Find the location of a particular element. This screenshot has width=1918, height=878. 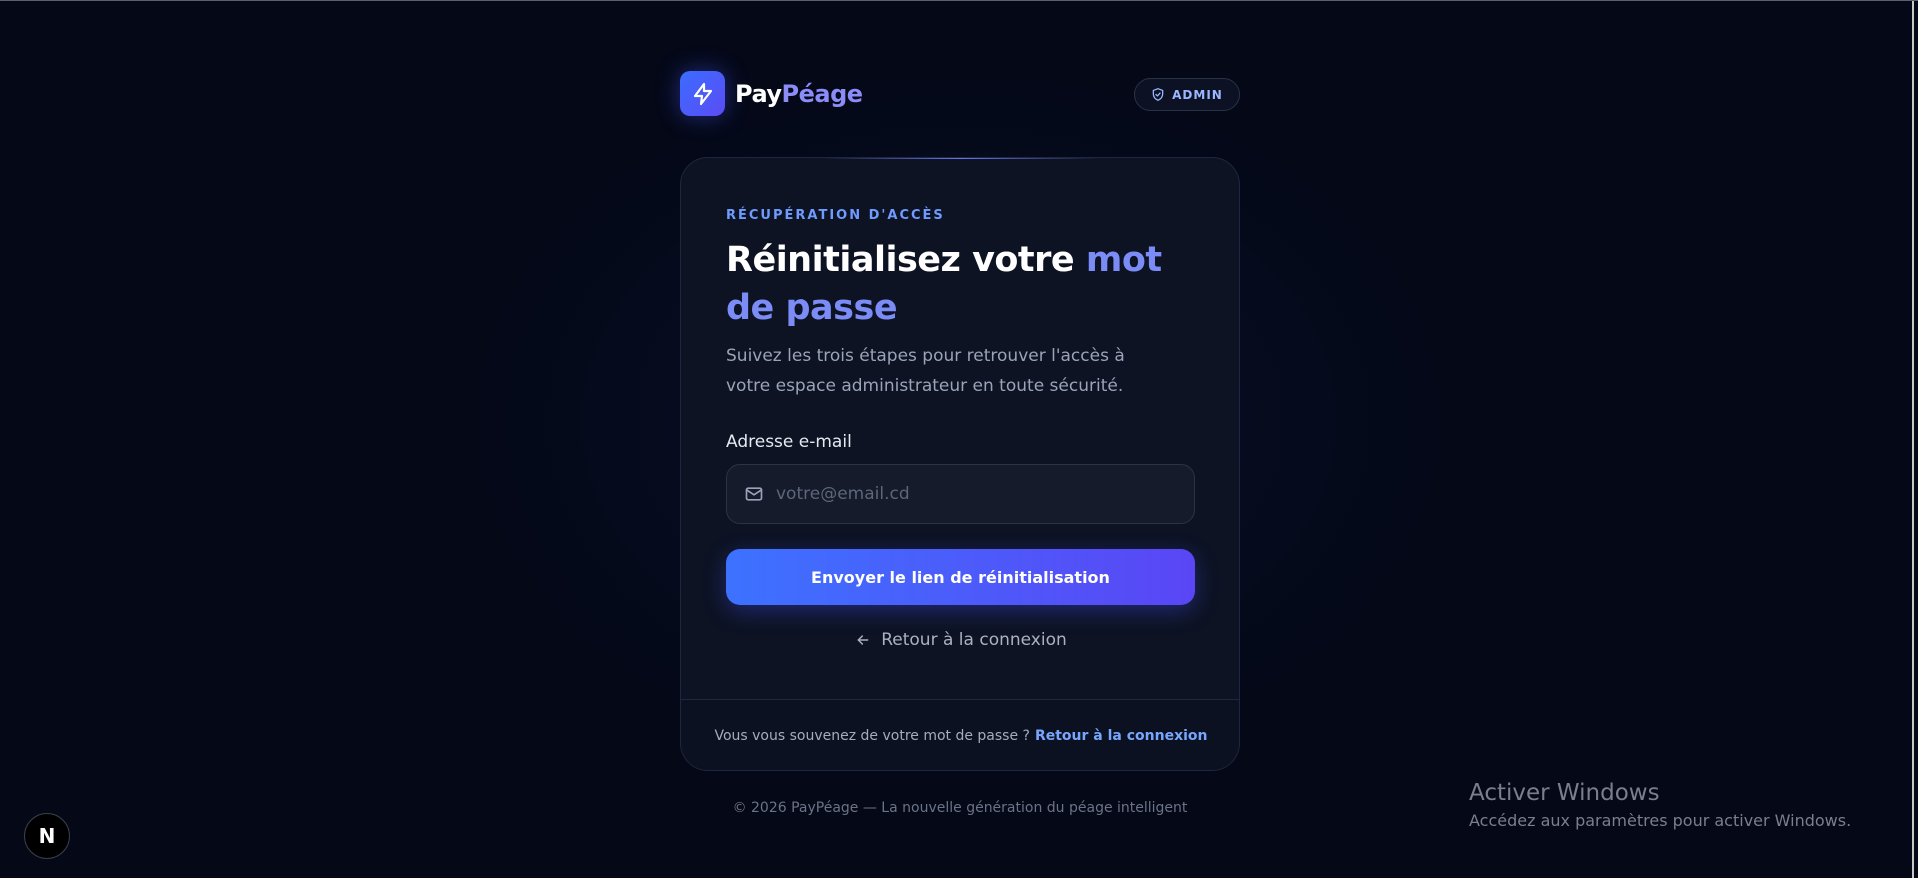

brand-logo: PayPéage is located at coordinates (771, 93).